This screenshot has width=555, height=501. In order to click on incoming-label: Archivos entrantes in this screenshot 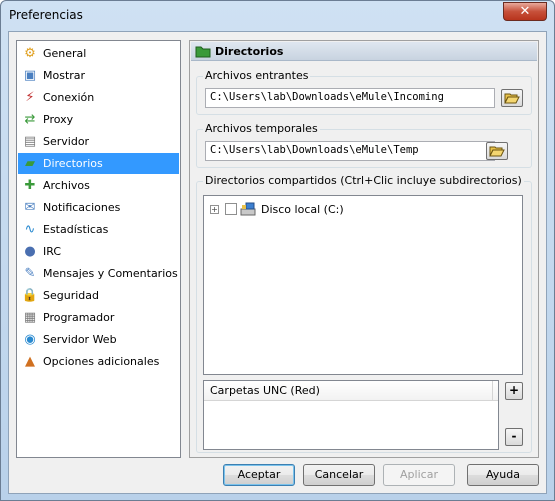, I will do `click(257, 75)`.